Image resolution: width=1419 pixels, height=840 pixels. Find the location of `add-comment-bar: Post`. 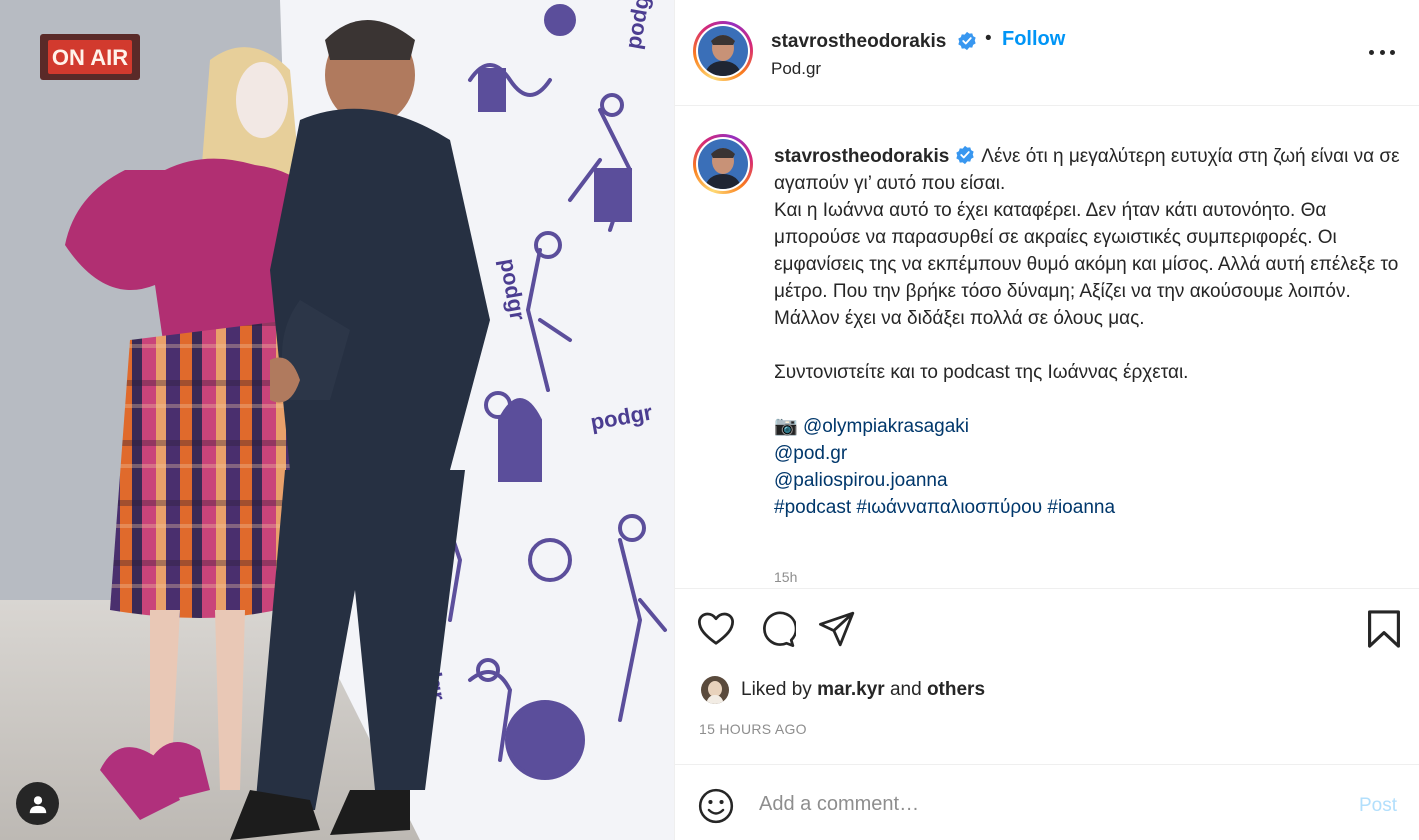

add-comment-bar: Post is located at coordinates (1047, 802).